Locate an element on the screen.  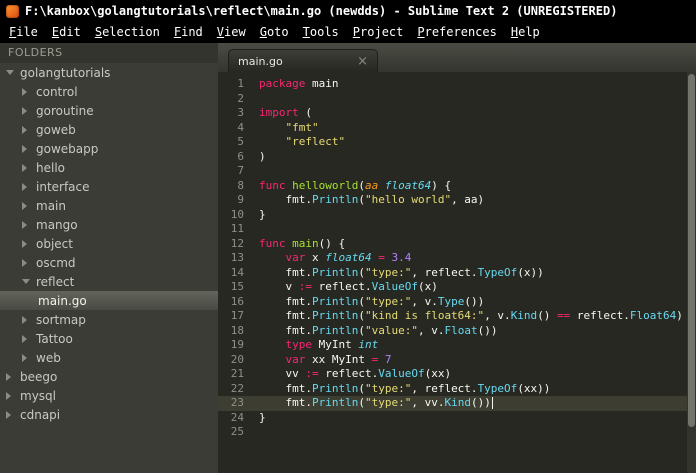
tab-main-go: main.go × is located at coordinates (303, 60).